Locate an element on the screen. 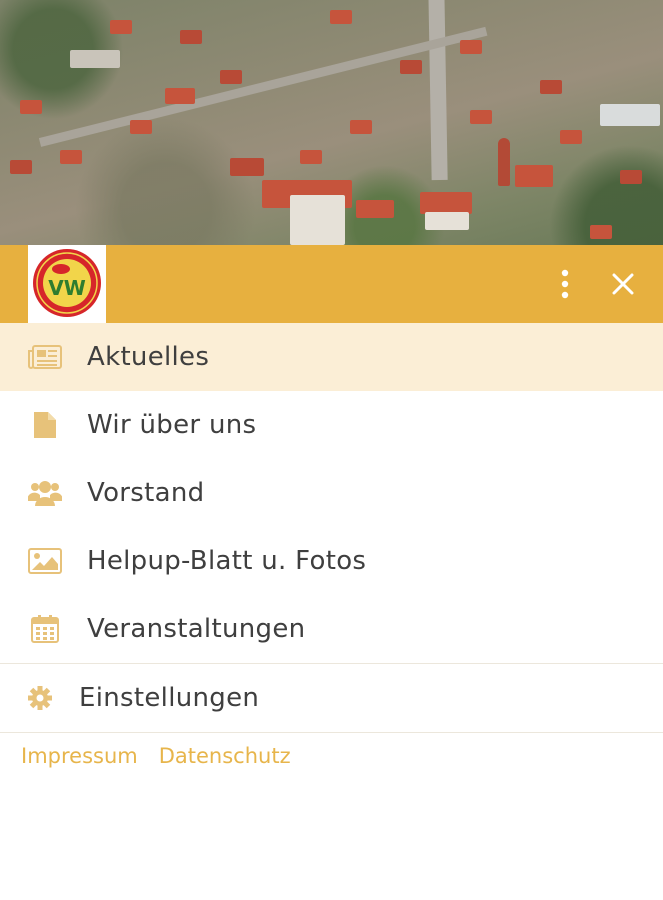  close-icon is located at coordinates (623, 284).